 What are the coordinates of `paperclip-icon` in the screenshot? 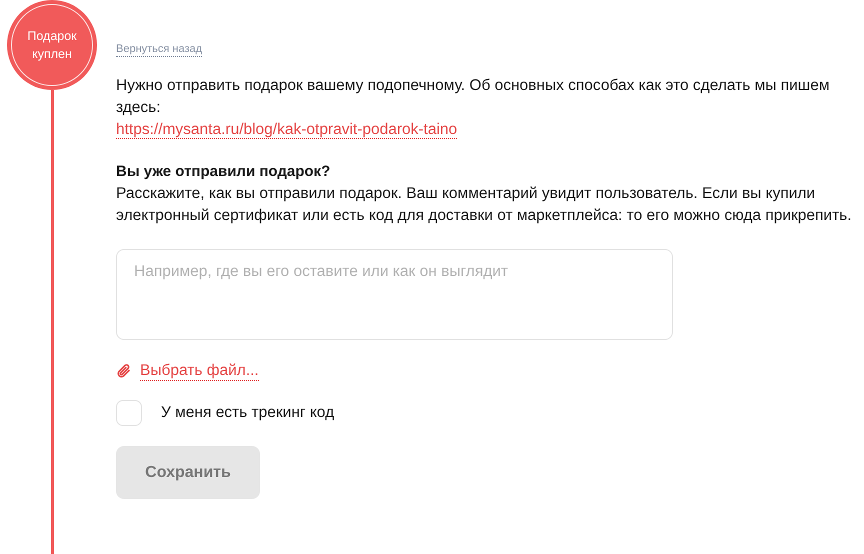 It's located at (124, 371).